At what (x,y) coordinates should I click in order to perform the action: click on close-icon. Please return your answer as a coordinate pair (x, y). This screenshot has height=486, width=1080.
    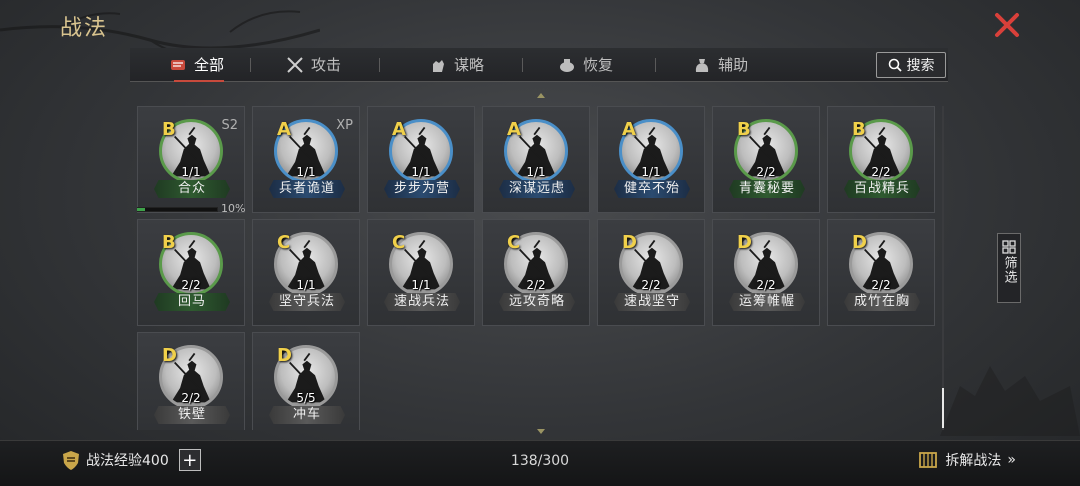
    Looking at the image, I should click on (1007, 25).